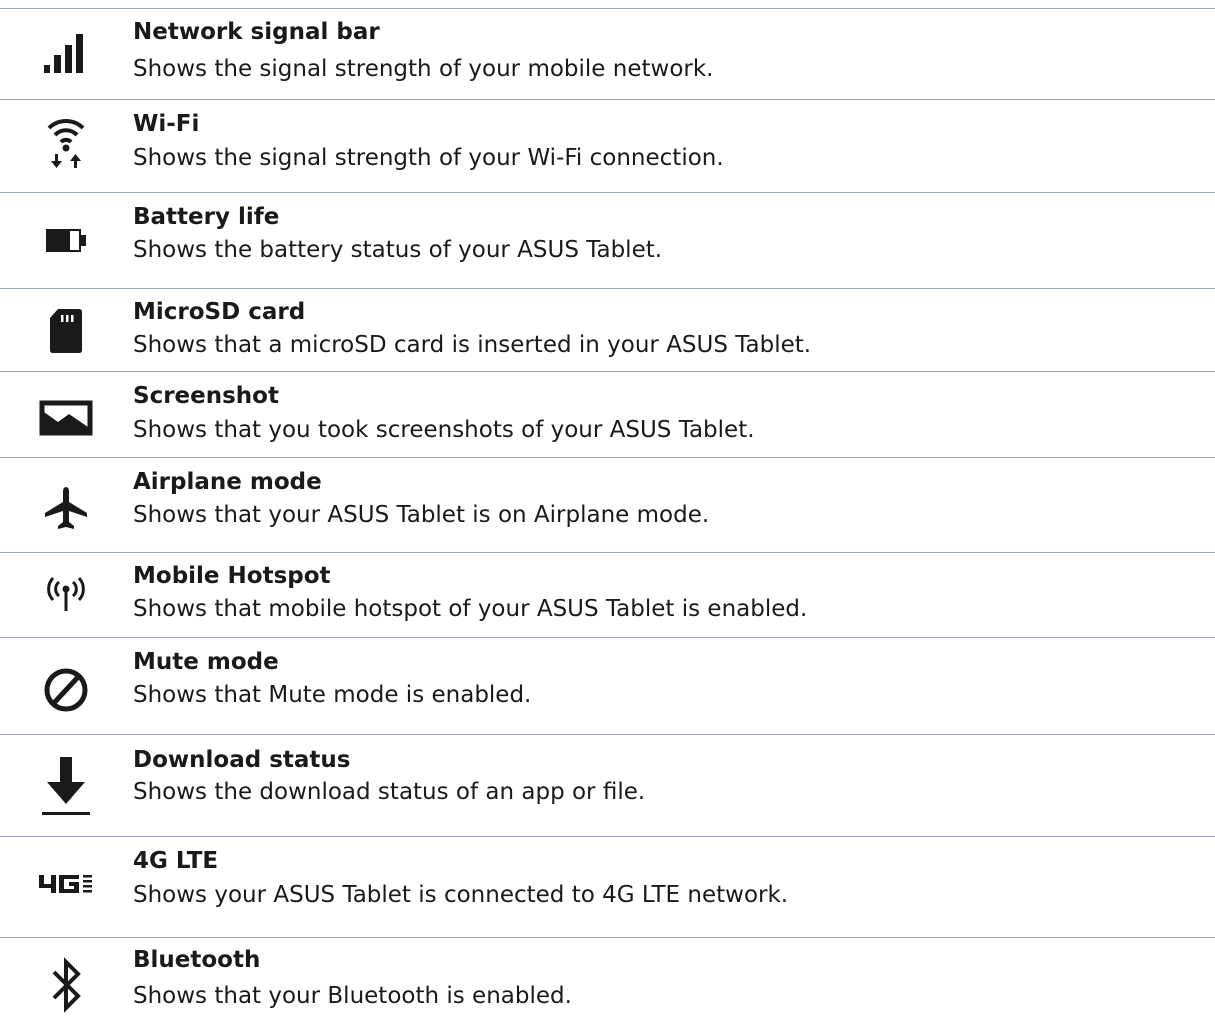 This screenshot has width=1215, height=1032. I want to click on wifi-icon, so click(66, 141).